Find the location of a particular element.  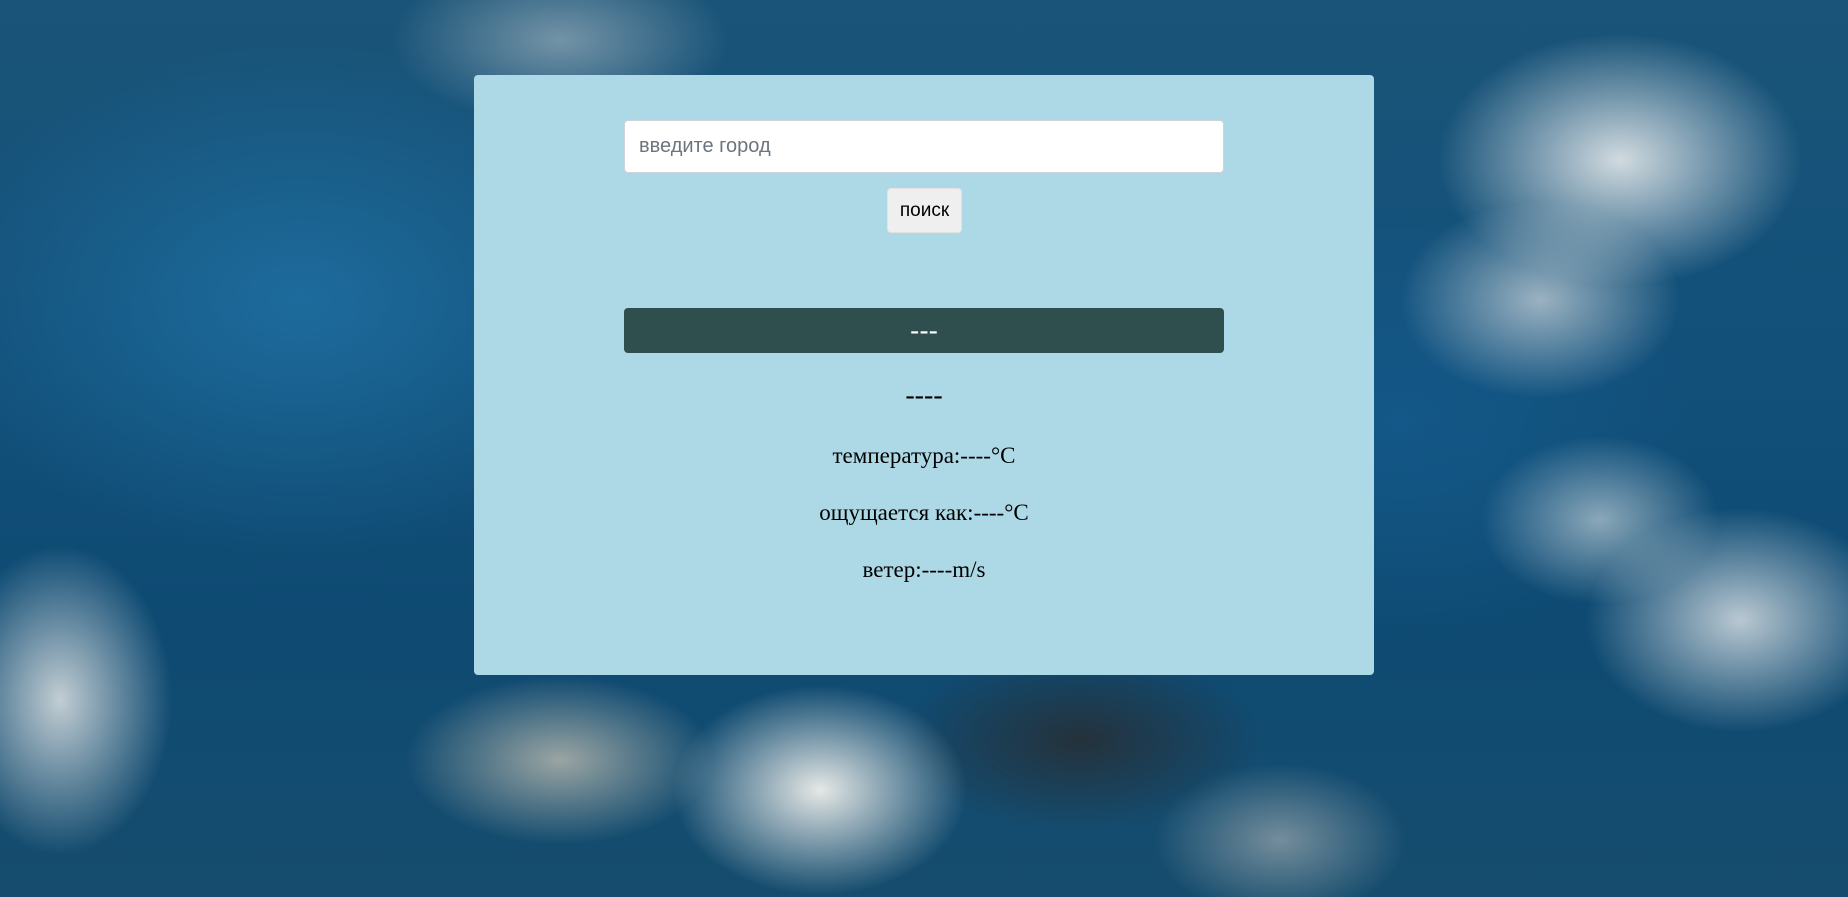

search-button: поиск is located at coordinates (924, 210).